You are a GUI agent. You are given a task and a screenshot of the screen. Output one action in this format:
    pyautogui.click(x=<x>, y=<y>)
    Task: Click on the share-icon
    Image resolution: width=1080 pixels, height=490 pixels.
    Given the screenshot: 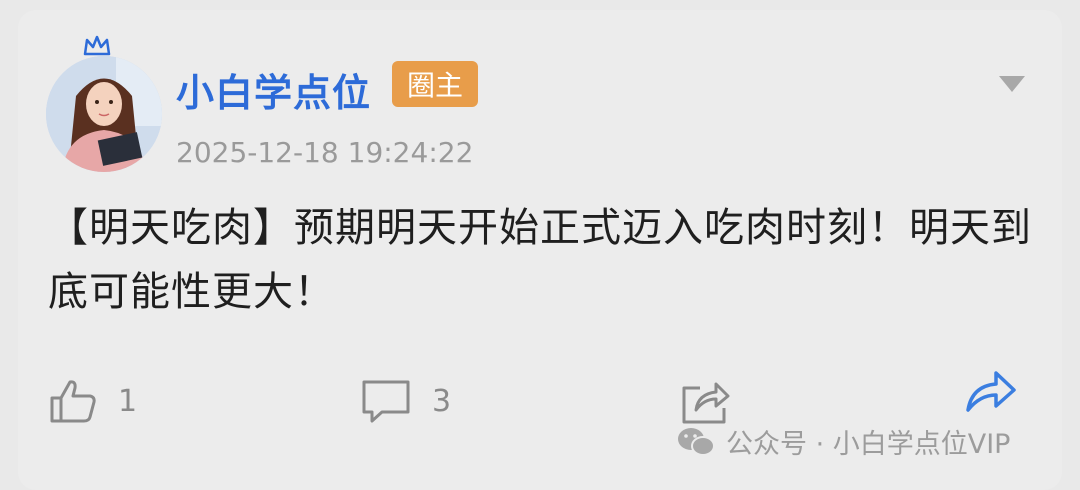 What is the action you would take?
    pyautogui.click(x=706, y=403)
    